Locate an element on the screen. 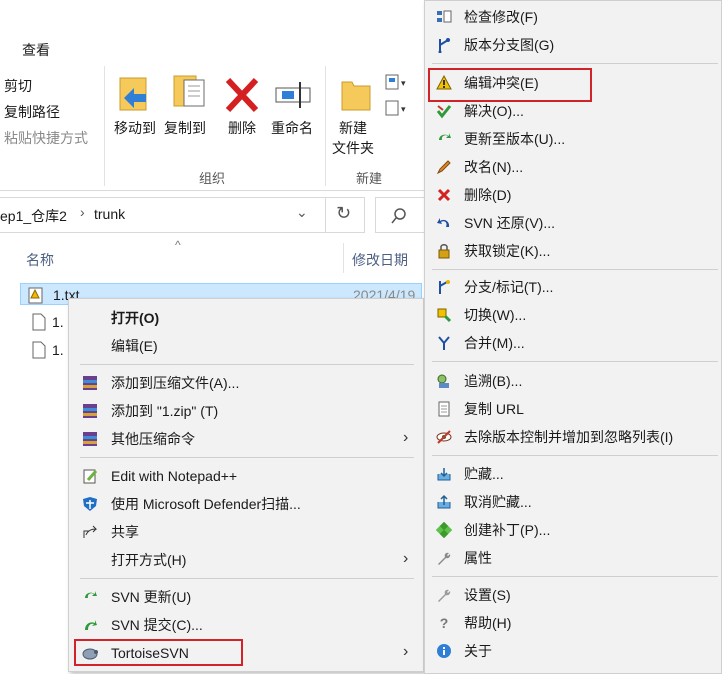 The height and width of the screenshot is (674, 722). svn-revision-graph: 版本分支图(G) is located at coordinates (509, 45).